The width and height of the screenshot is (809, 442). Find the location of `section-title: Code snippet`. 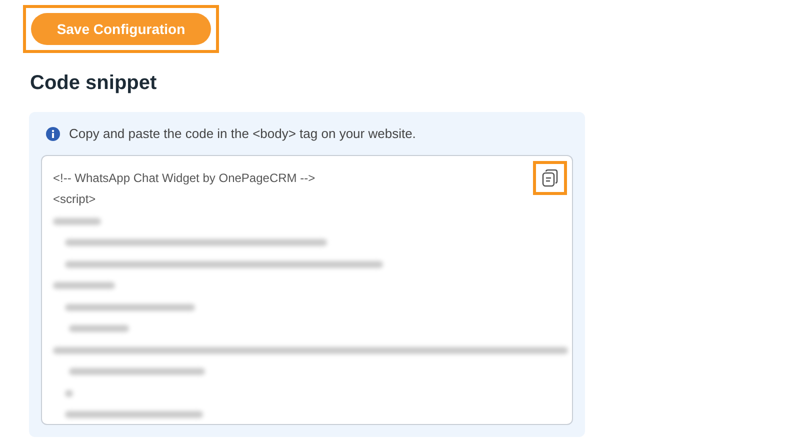

section-title: Code snippet is located at coordinates (94, 83).